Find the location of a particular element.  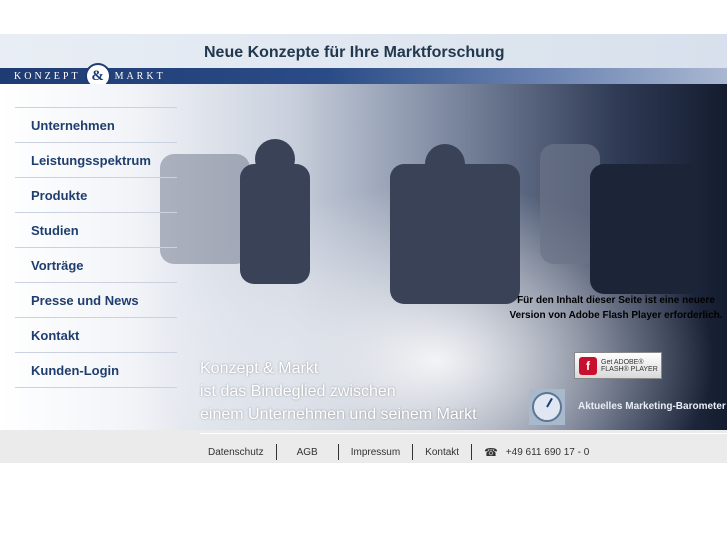

nav-item-studien: Studien is located at coordinates (96, 229).